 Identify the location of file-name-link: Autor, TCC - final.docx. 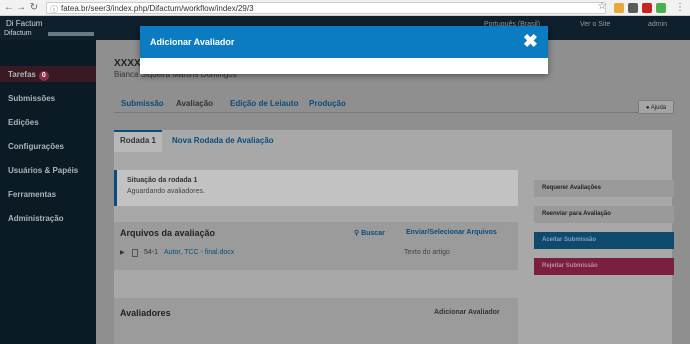
(199, 252).